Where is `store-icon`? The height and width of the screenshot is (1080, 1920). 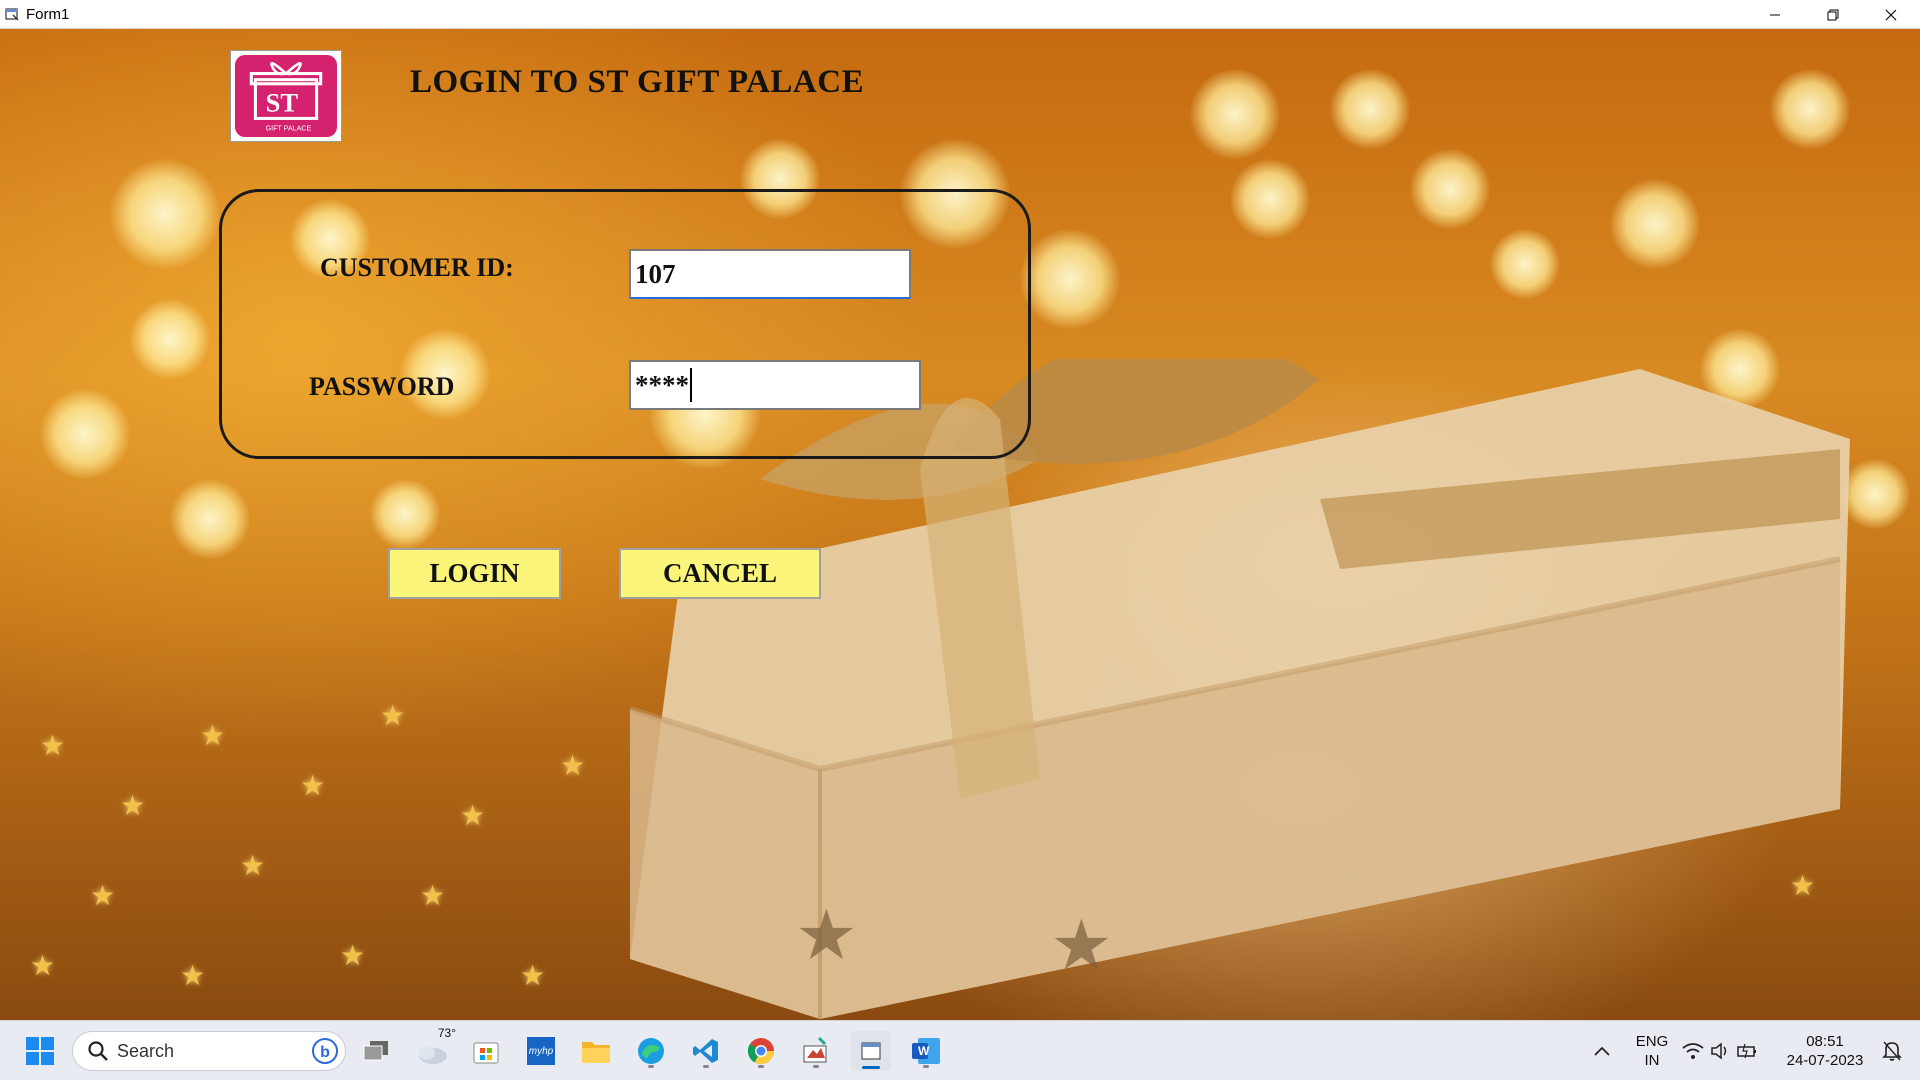
store-icon is located at coordinates (486, 1053).